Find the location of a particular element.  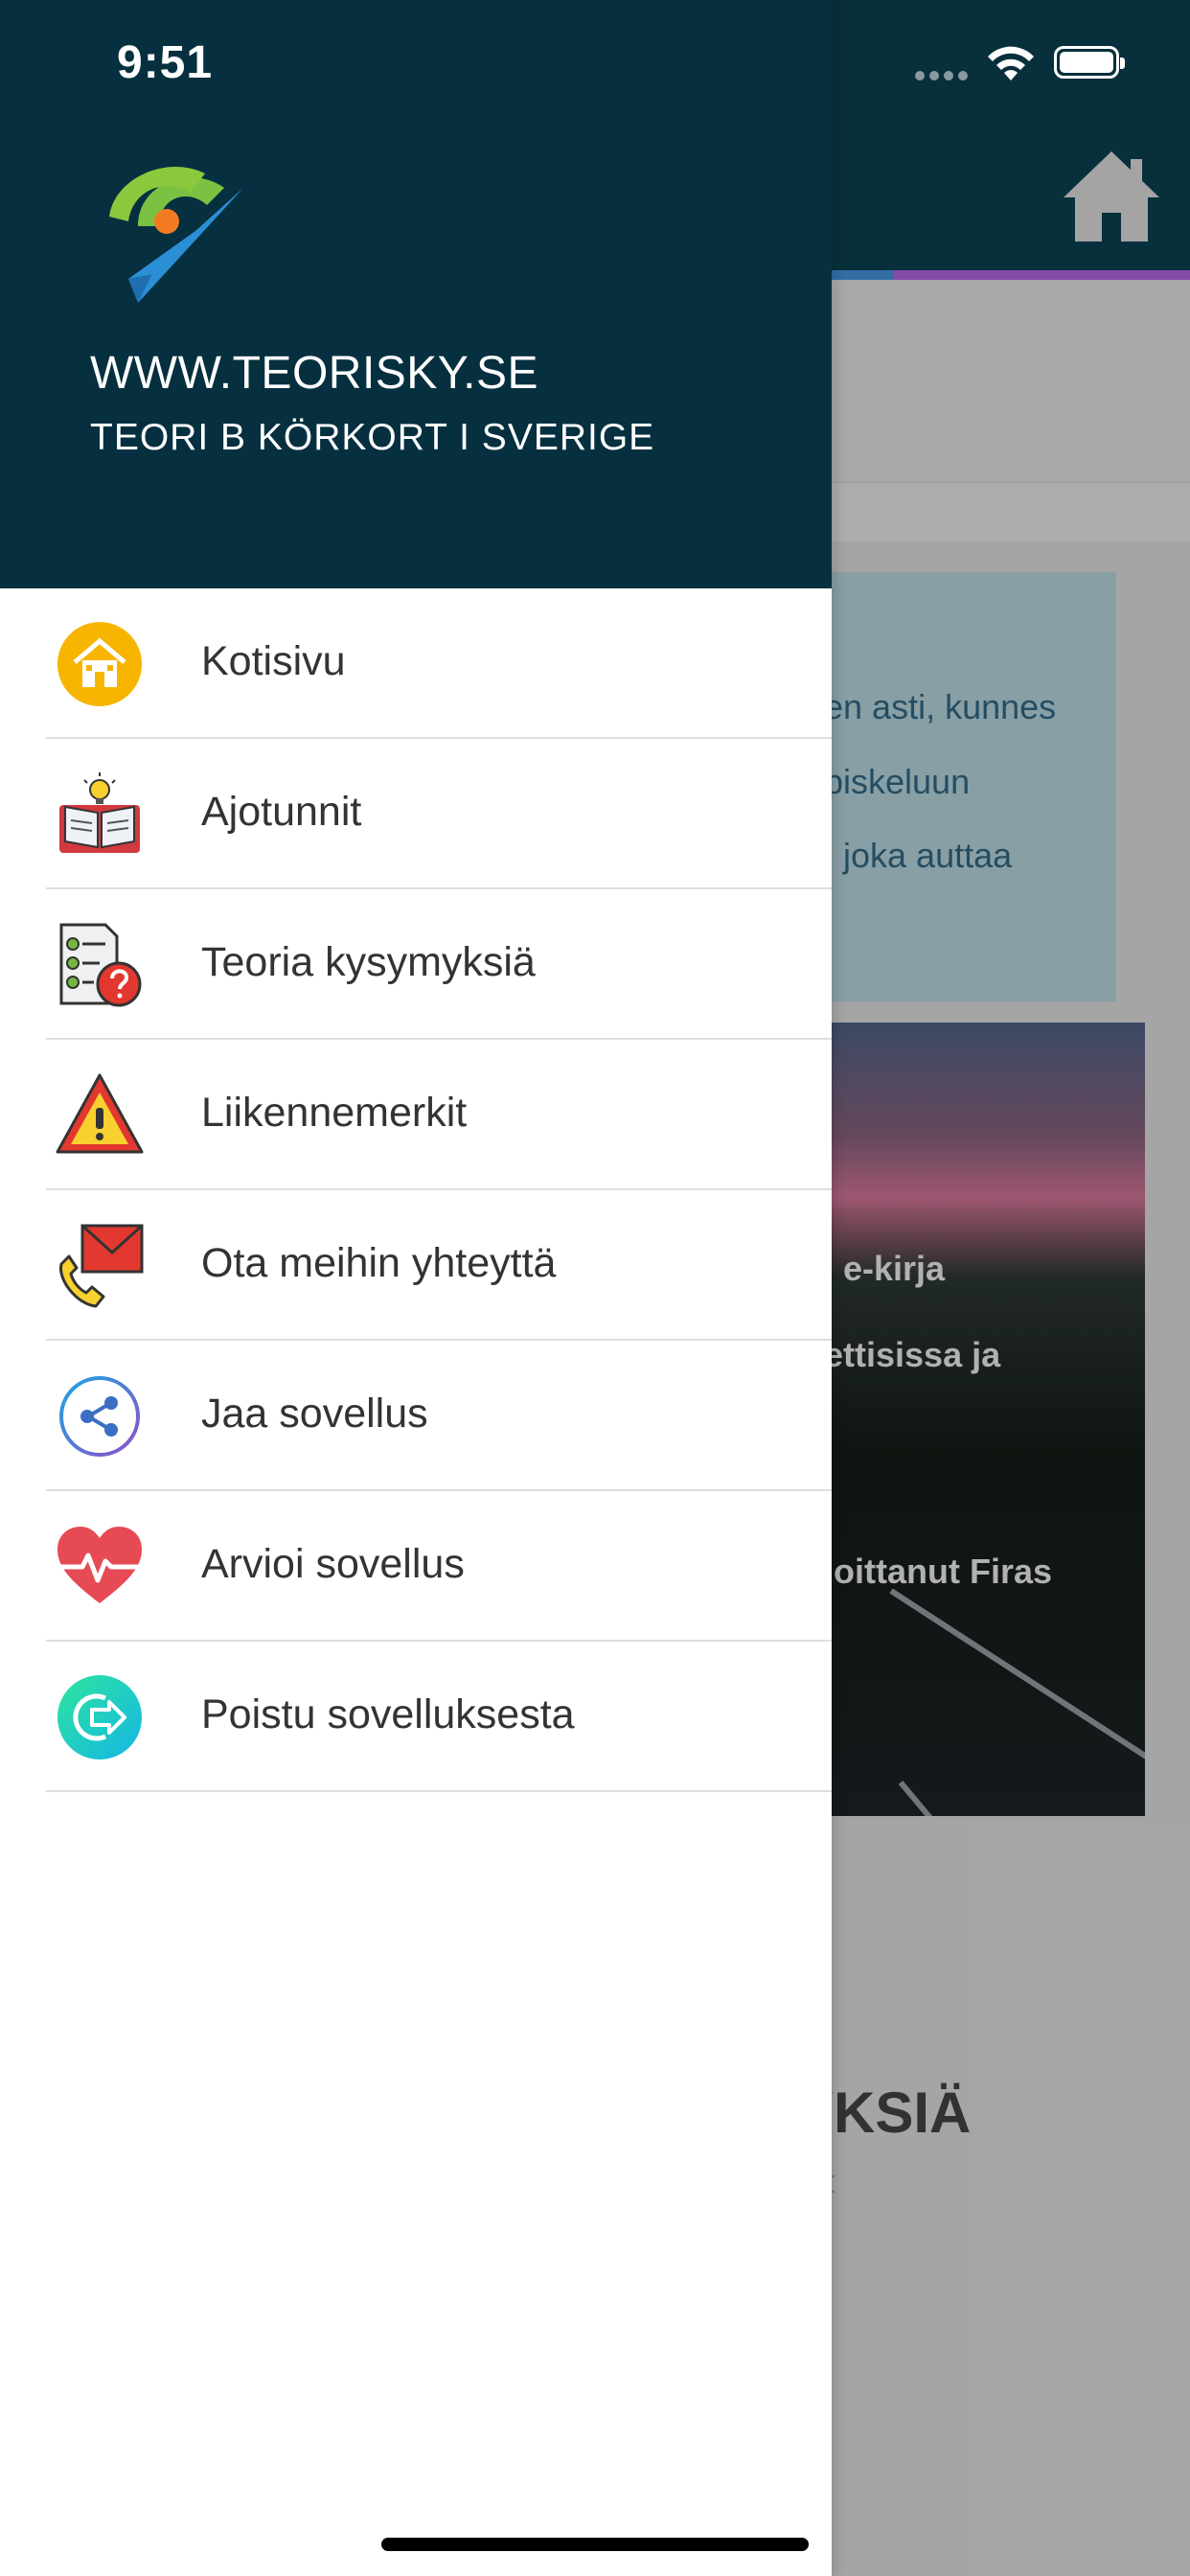

site-subtitle: TEORI B KÖRKORT I SVERIGE is located at coordinates (373, 437).